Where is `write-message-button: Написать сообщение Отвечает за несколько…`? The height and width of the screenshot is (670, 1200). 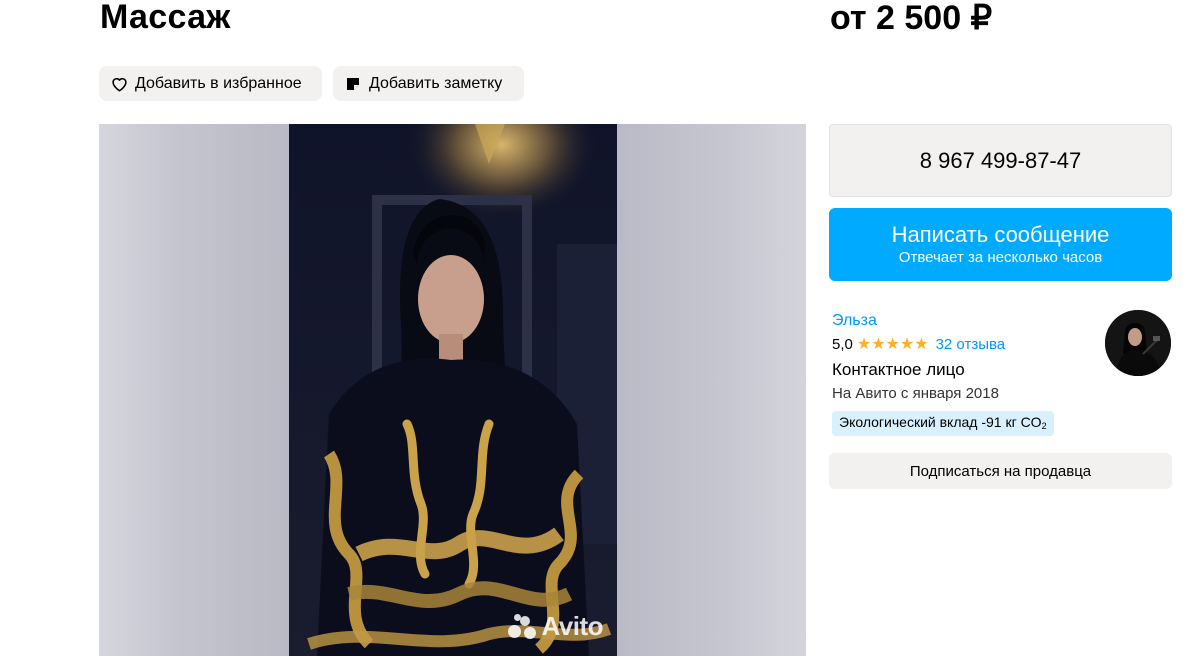
write-message-button: Написать сообщение Отвечает за несколько… is located at coordinates (1000, 244).